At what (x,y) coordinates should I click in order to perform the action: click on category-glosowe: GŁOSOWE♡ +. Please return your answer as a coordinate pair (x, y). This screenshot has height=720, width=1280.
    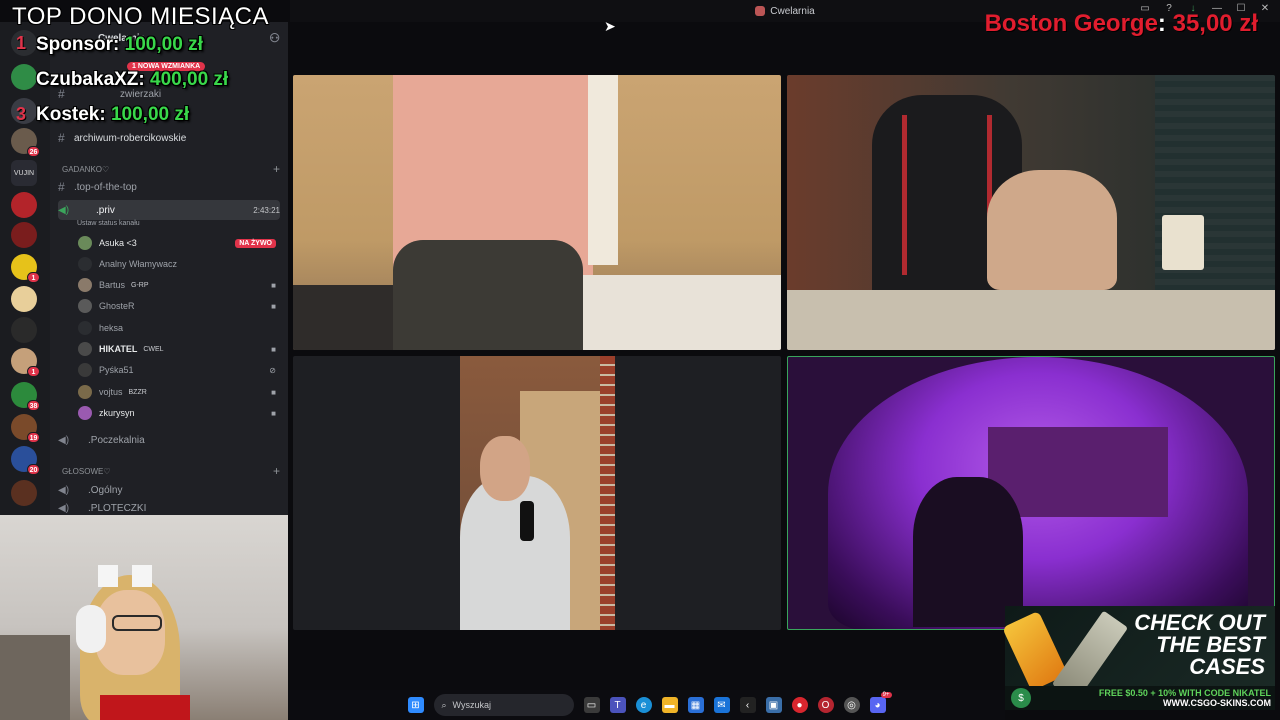
    Looking at the image, I should click on (171, 471).